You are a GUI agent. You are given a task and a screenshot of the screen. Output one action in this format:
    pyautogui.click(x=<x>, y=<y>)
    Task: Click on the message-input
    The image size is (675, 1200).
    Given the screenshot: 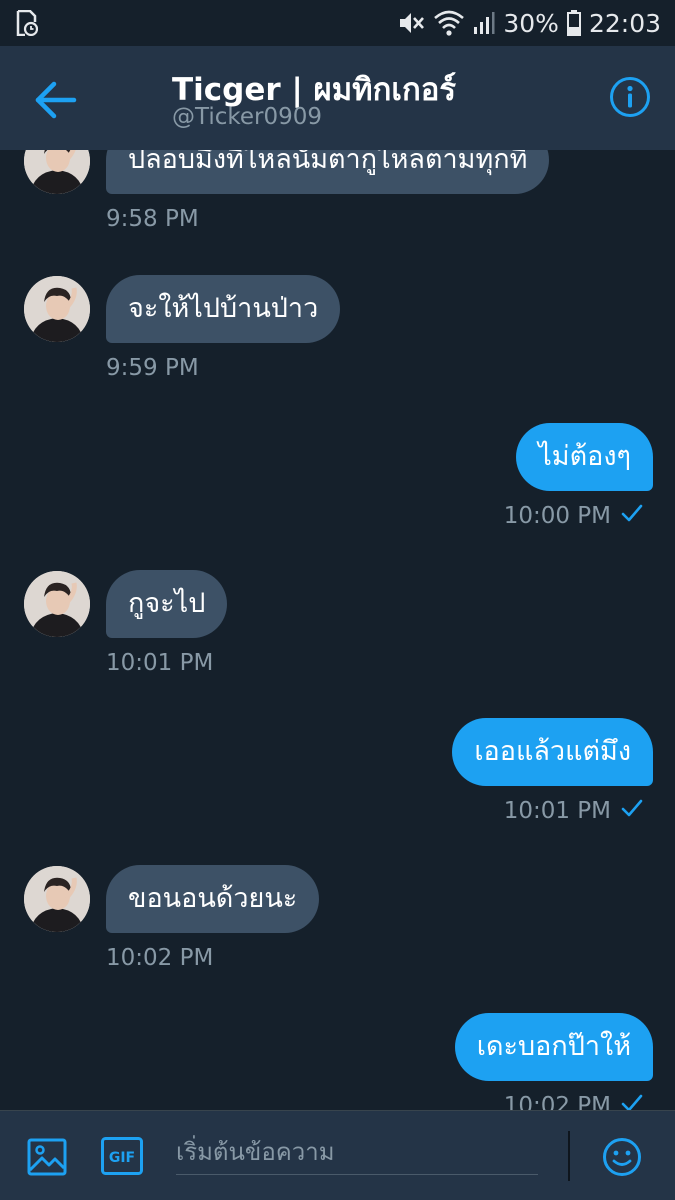 What is the action you would take?
    pyautogui.click(x=357, y=1152)
    